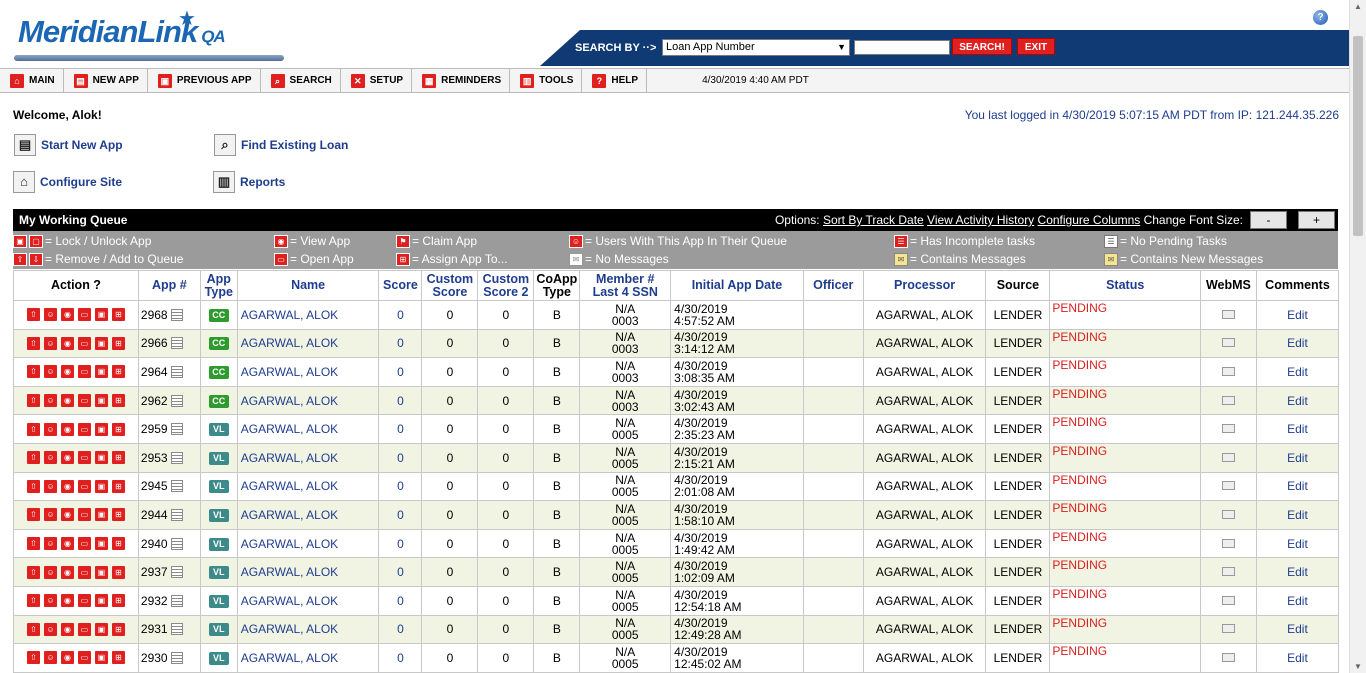 The width and height of the screenshot is (1366, 673). I want to click on col-member-ssn: Member # Last 4 SSN, so click(625, 285).